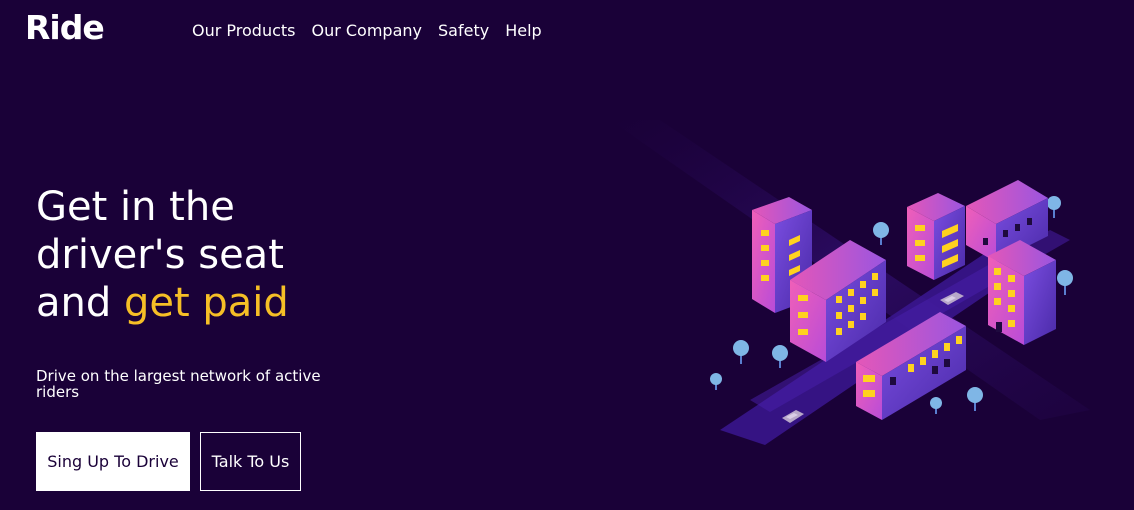 This screenshot has height=510, width=1134. I want to click on building-tower-middle, so click(936, 236).